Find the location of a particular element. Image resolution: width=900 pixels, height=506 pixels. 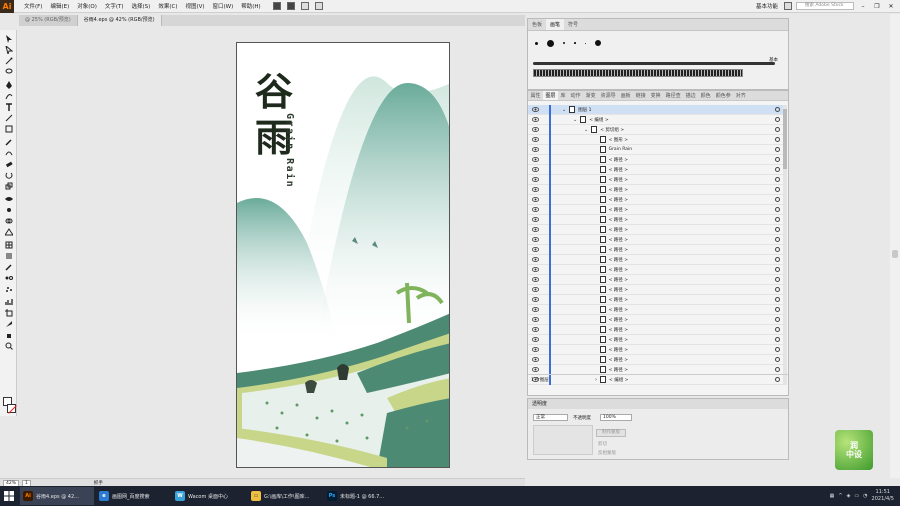

layers-scrollbar is located at coordinates (785, 245).